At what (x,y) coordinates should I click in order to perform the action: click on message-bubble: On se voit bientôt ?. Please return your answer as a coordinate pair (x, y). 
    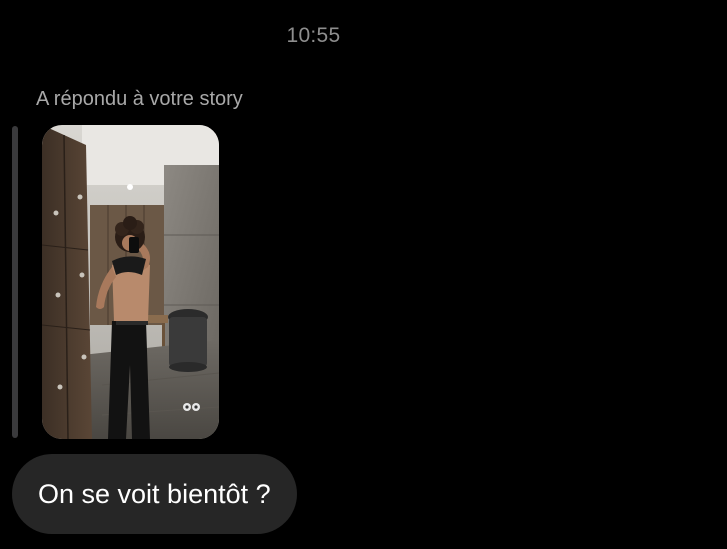
    Looking at the image, I should click on (154, 494).